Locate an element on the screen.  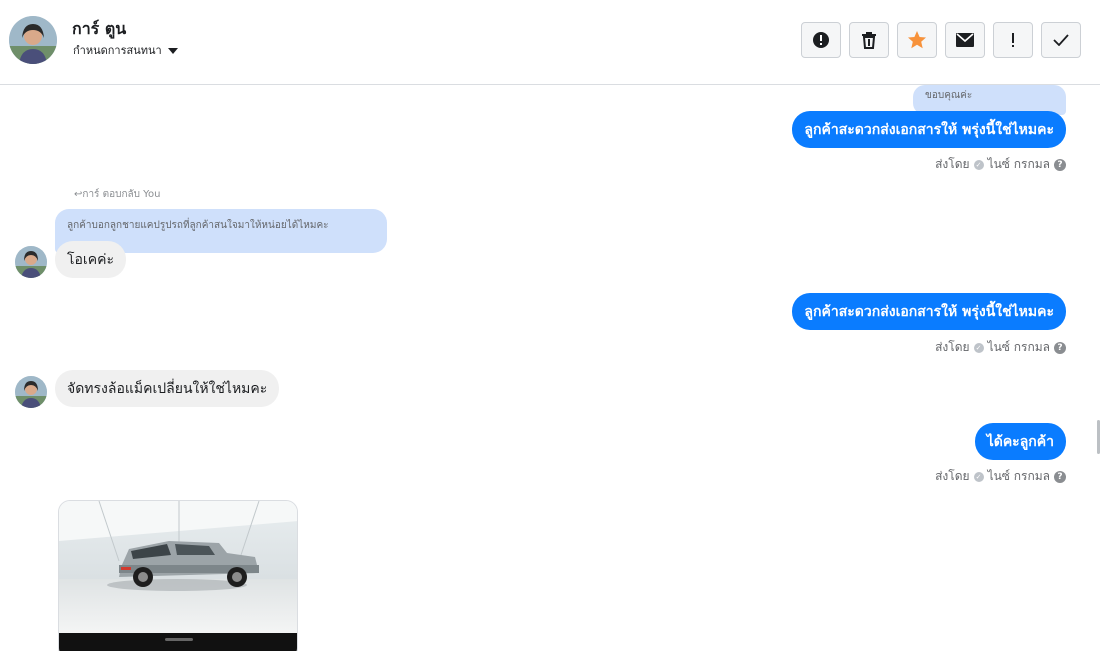
mark-done-button is located at coordinates (1061, 40).